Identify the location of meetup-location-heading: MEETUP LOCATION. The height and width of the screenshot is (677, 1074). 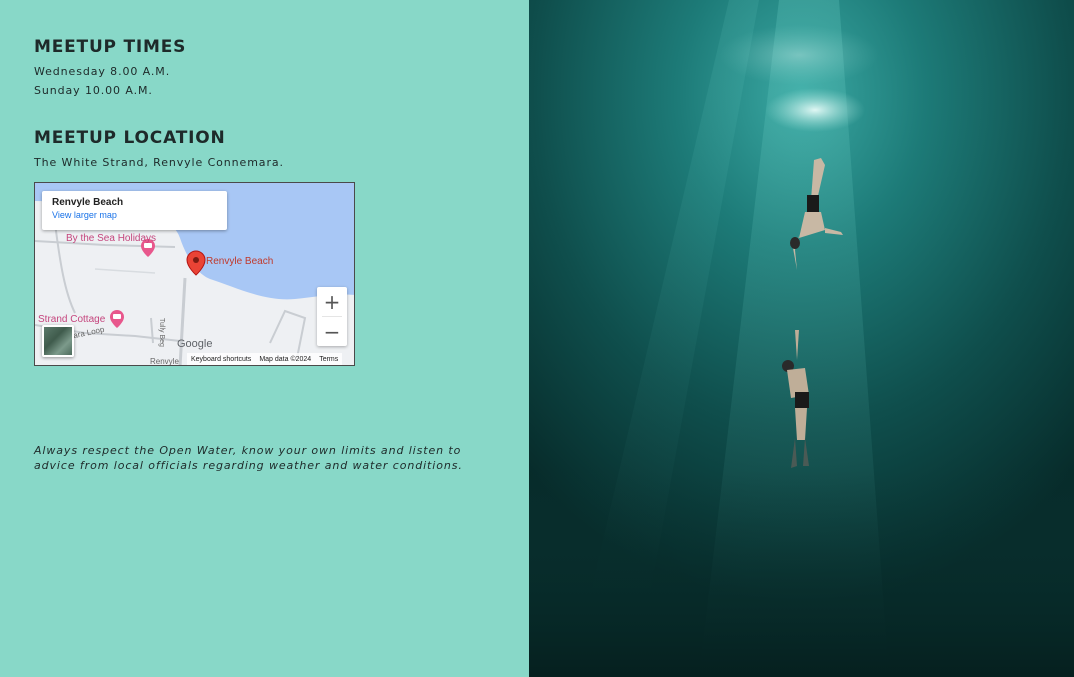
(130, 138).